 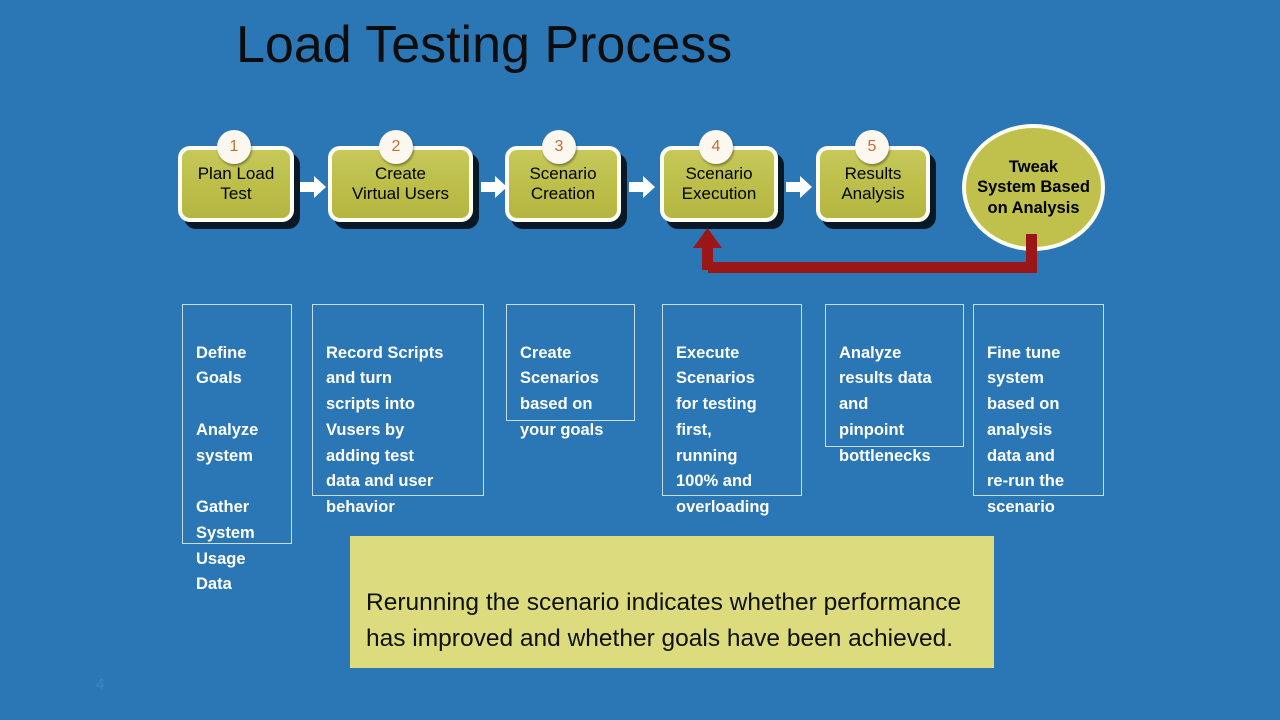 What do you see at coordinates (872, 147) in the screenshot?
I see `step-number-badge-5: 5` at bounding box center [872, 147].